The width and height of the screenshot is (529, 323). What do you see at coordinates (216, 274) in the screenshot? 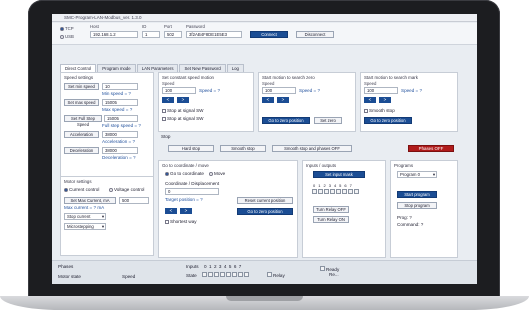
I see `status-led` at bounding box center [216, 274].